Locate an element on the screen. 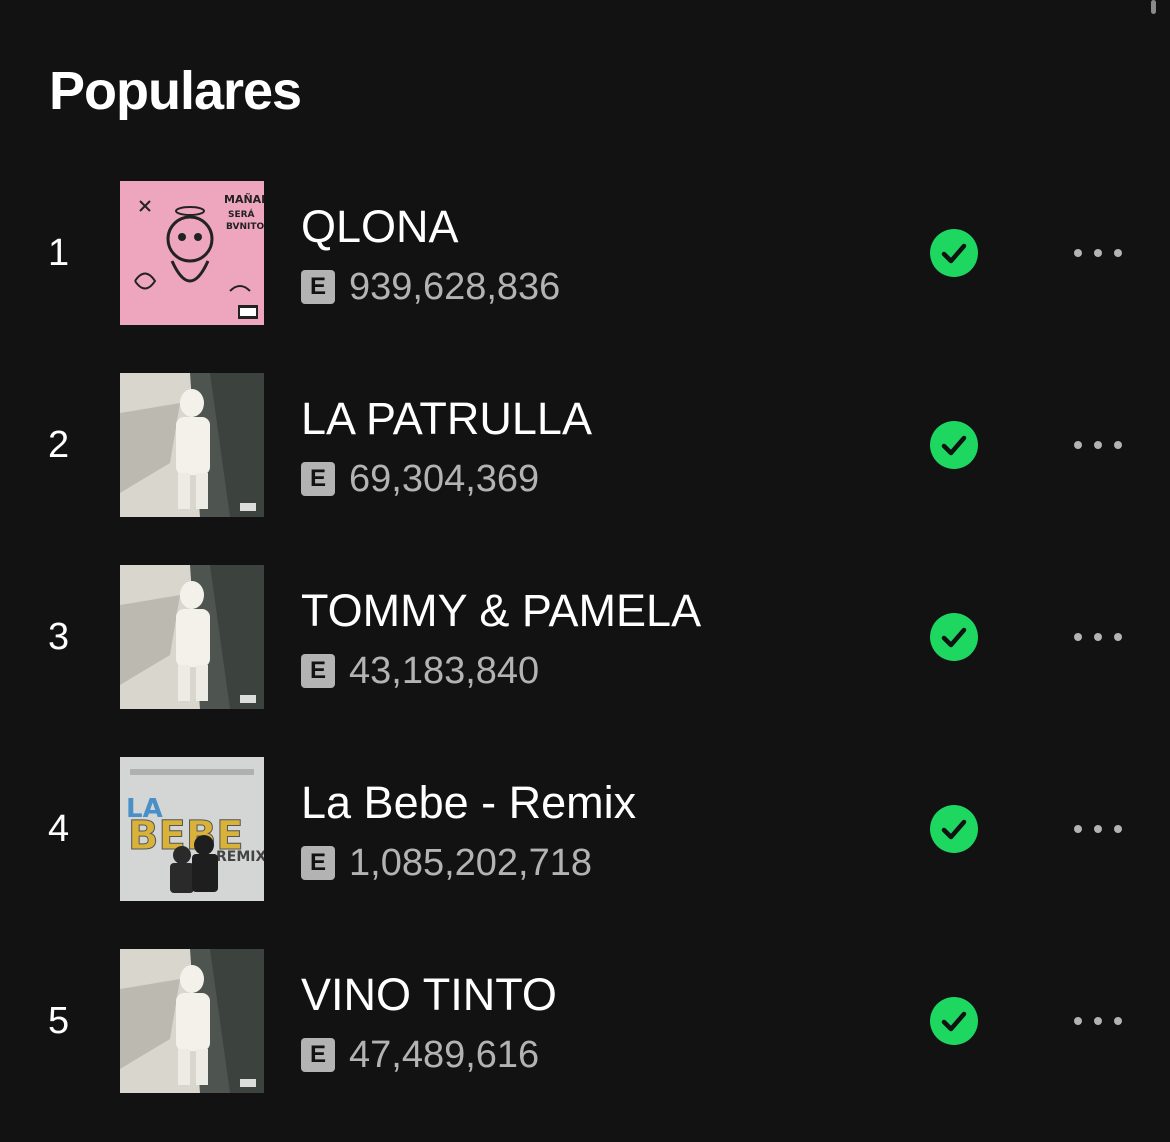 This screenshot has width=1170, height=1142. track-title: VINO TINTO is located at coordinates (429, 995).